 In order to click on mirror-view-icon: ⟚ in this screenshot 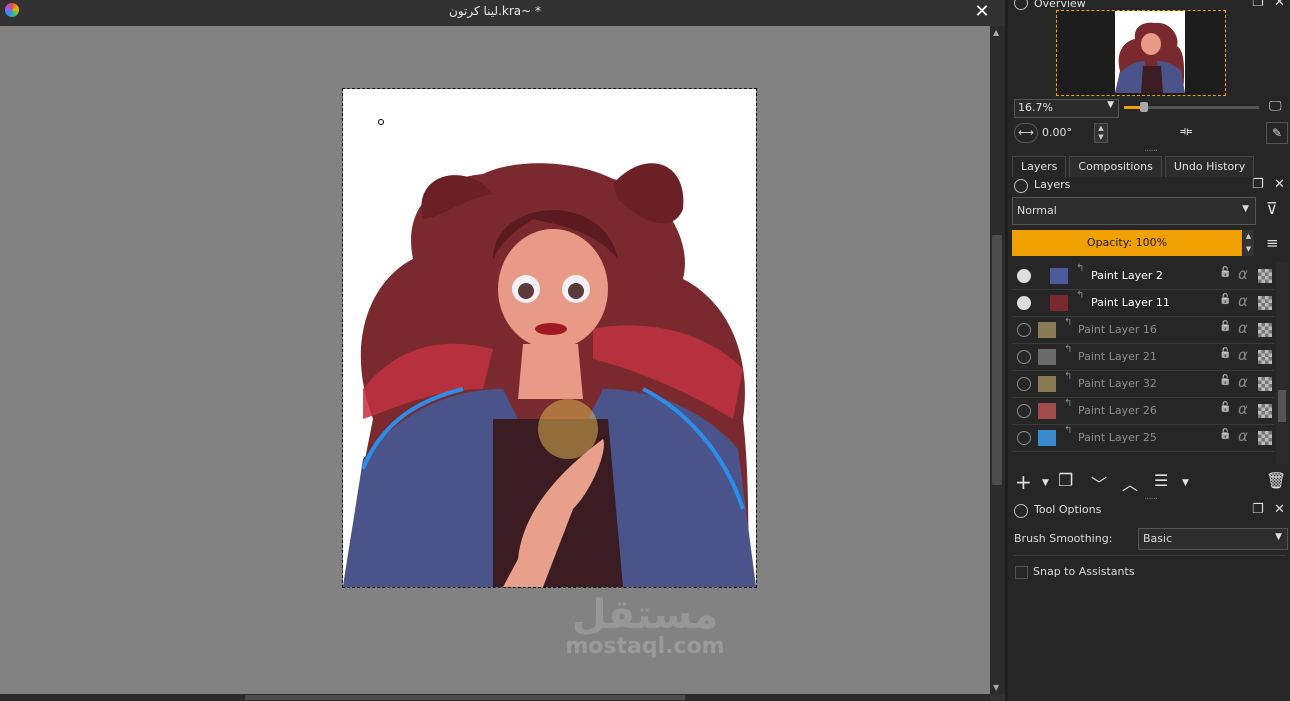, I will do `click(1186, 131)`.